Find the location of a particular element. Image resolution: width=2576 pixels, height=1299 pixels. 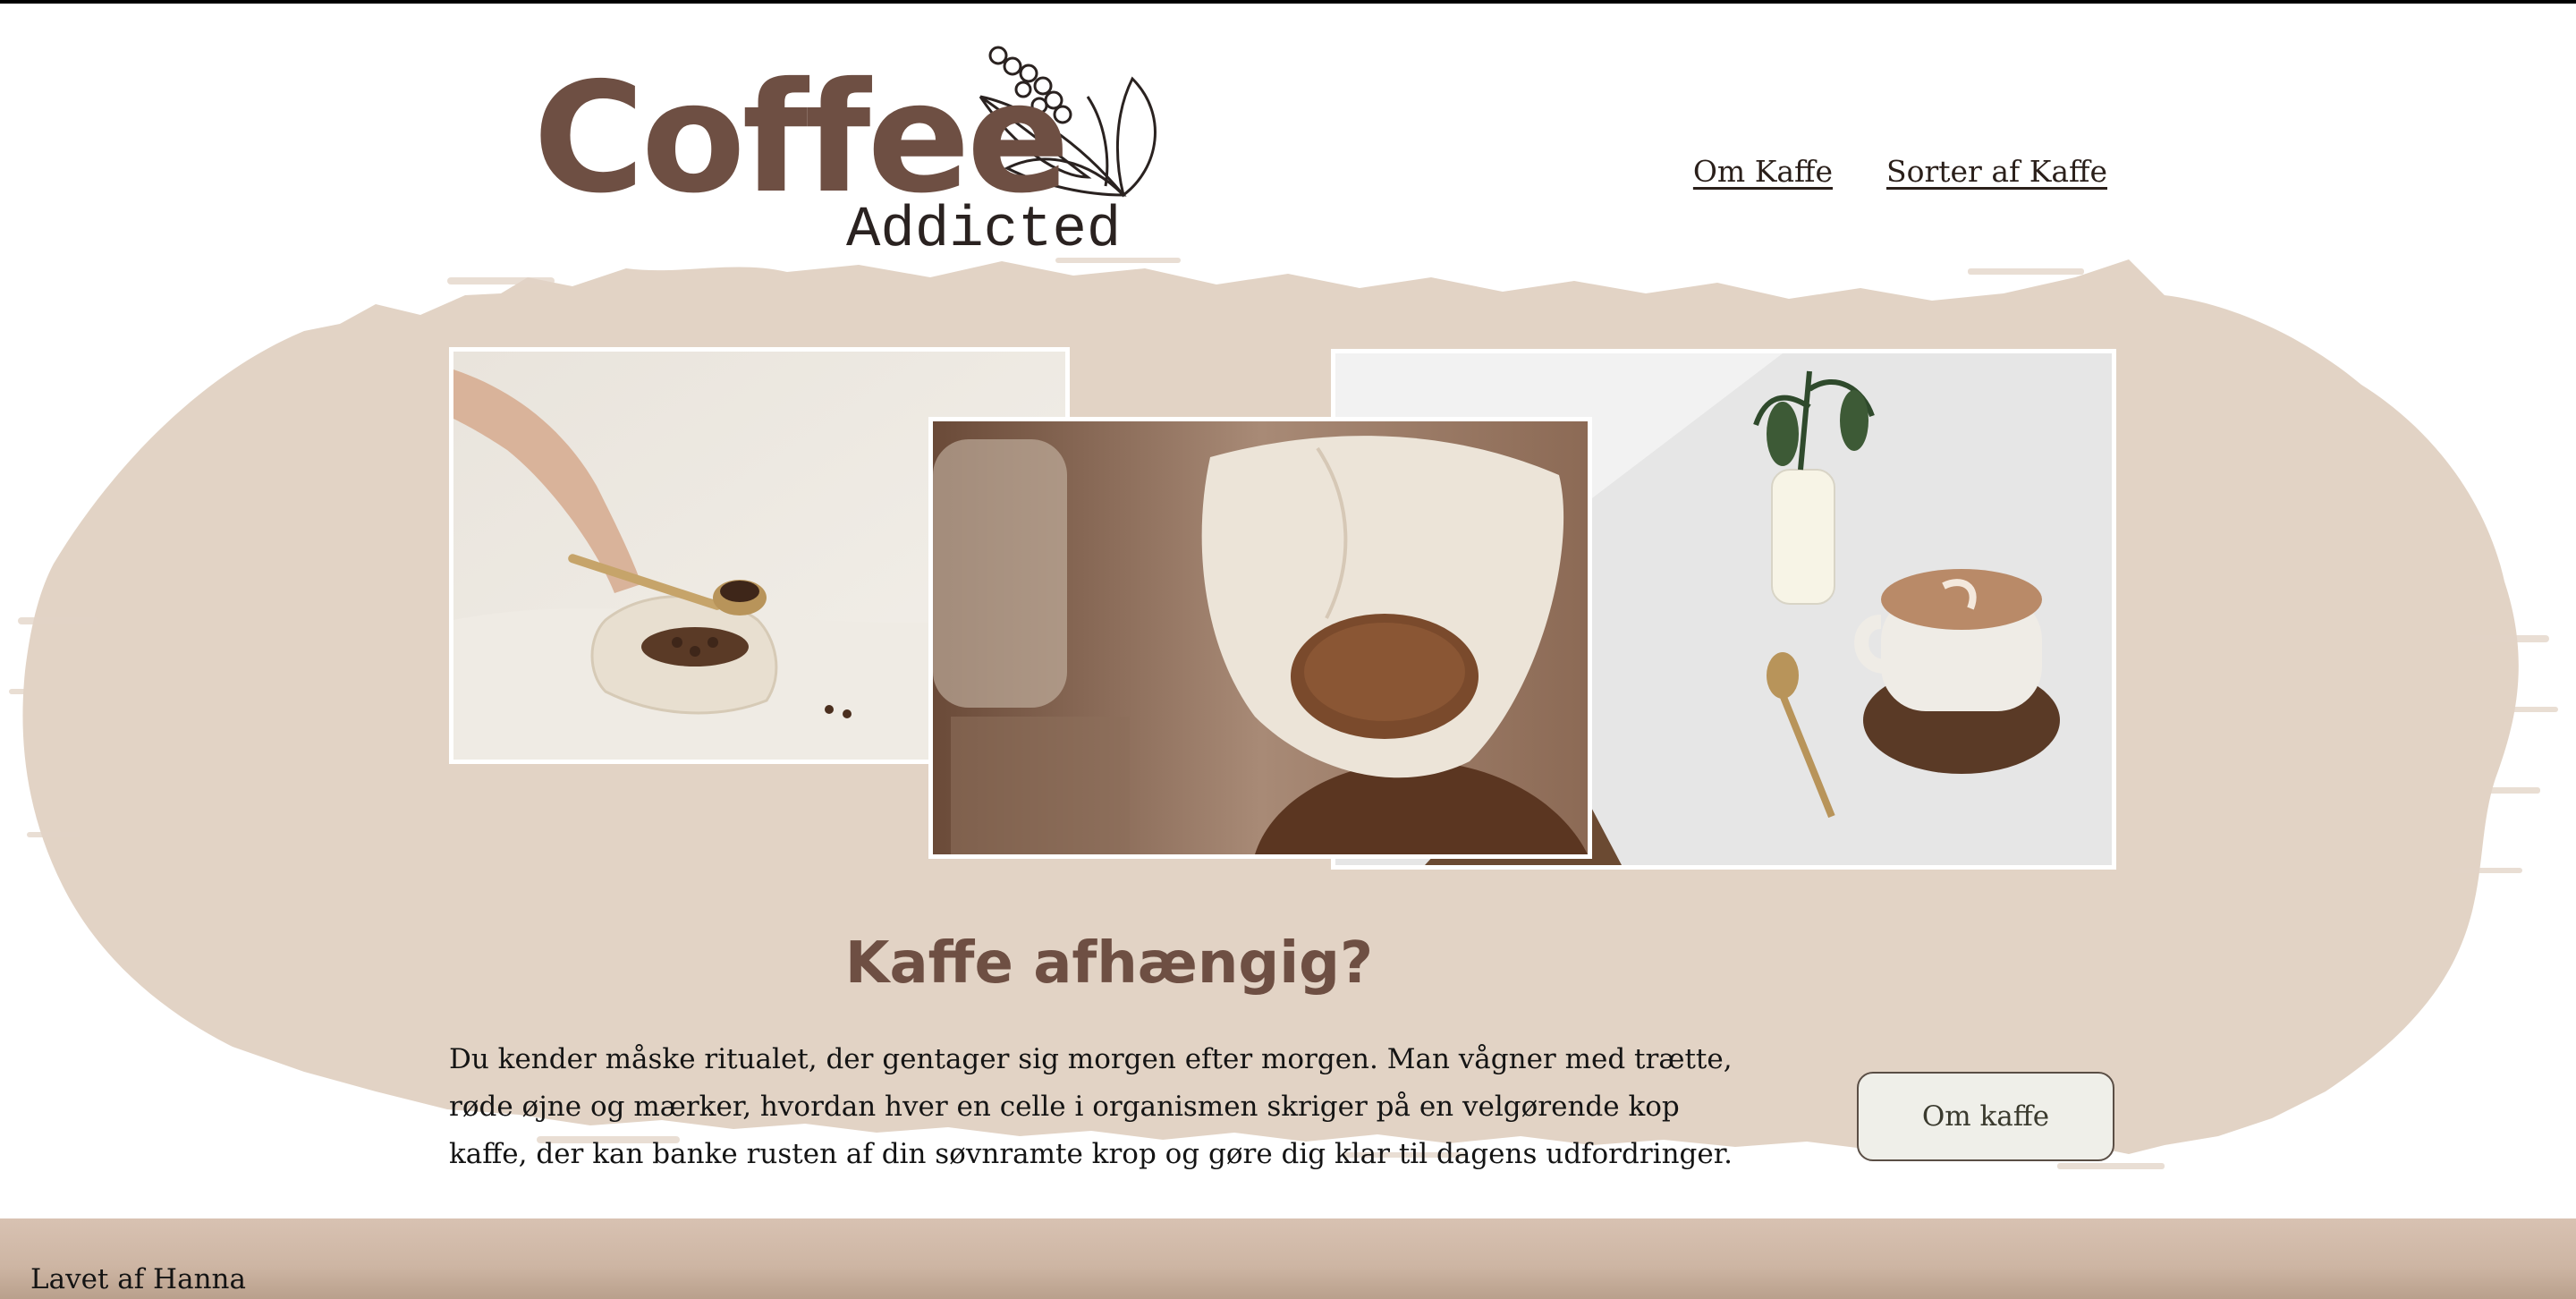

nav-link-sorter-af-kaffe: Sorter af Kaffe is located at coordinates (1996, 171).